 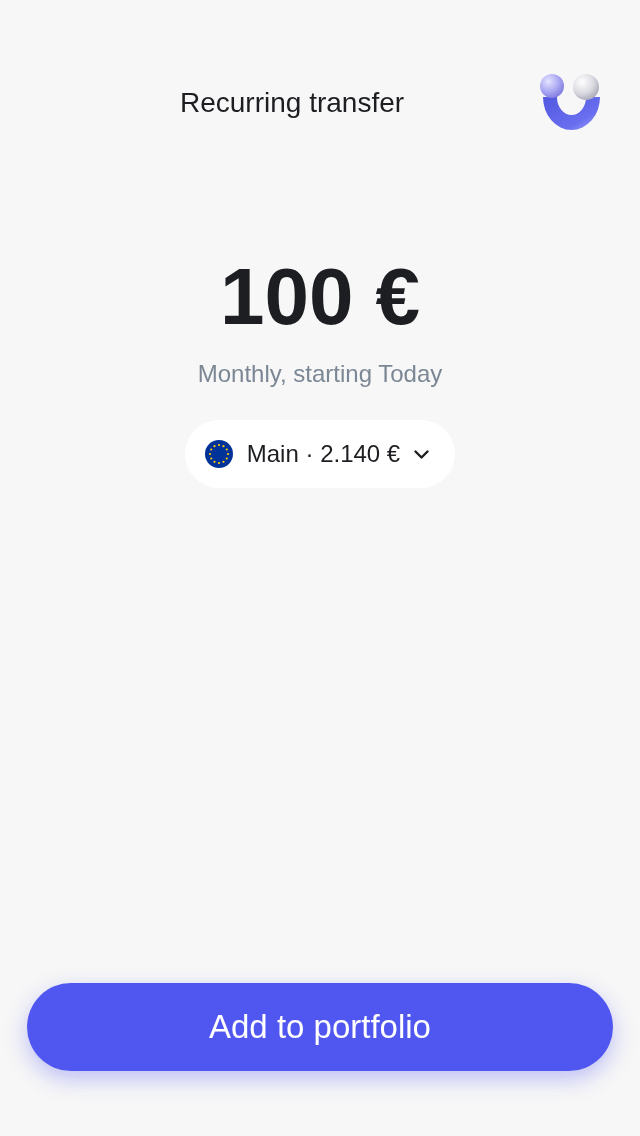 What do you see at coordinates (292, 102) in the screenshot?
I see `screen-title: Recurring transfer` at bounding box center [292, 102].